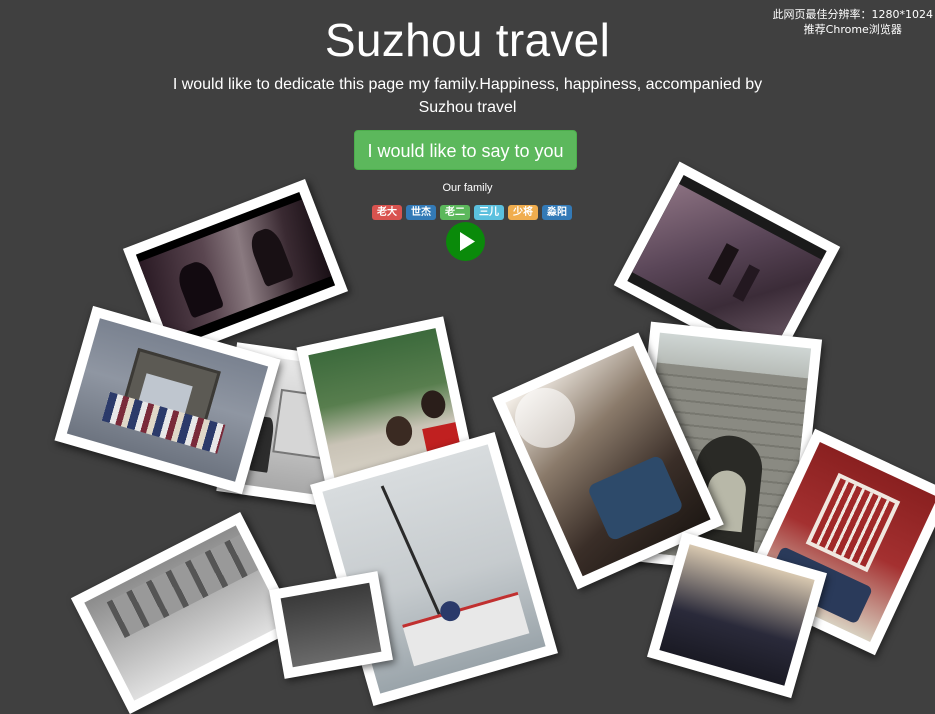 The image size is (935, 714). I want to click on member-badge-4: 少将, so click(523, 212).